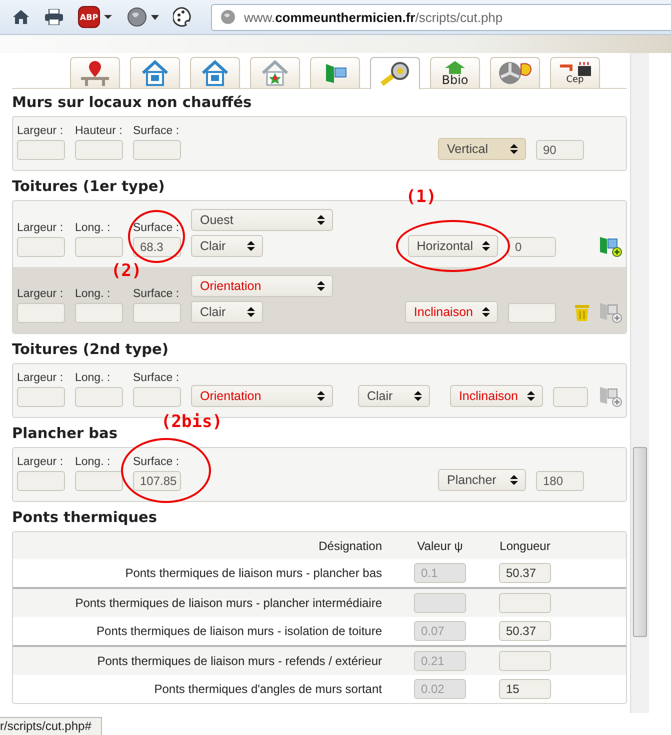 The width and height of the screenshot is (671, 735). What do you see at coordinates (560, 481) in the screenshot?
I see `input-field: 180` at bounding box center [560, 481].